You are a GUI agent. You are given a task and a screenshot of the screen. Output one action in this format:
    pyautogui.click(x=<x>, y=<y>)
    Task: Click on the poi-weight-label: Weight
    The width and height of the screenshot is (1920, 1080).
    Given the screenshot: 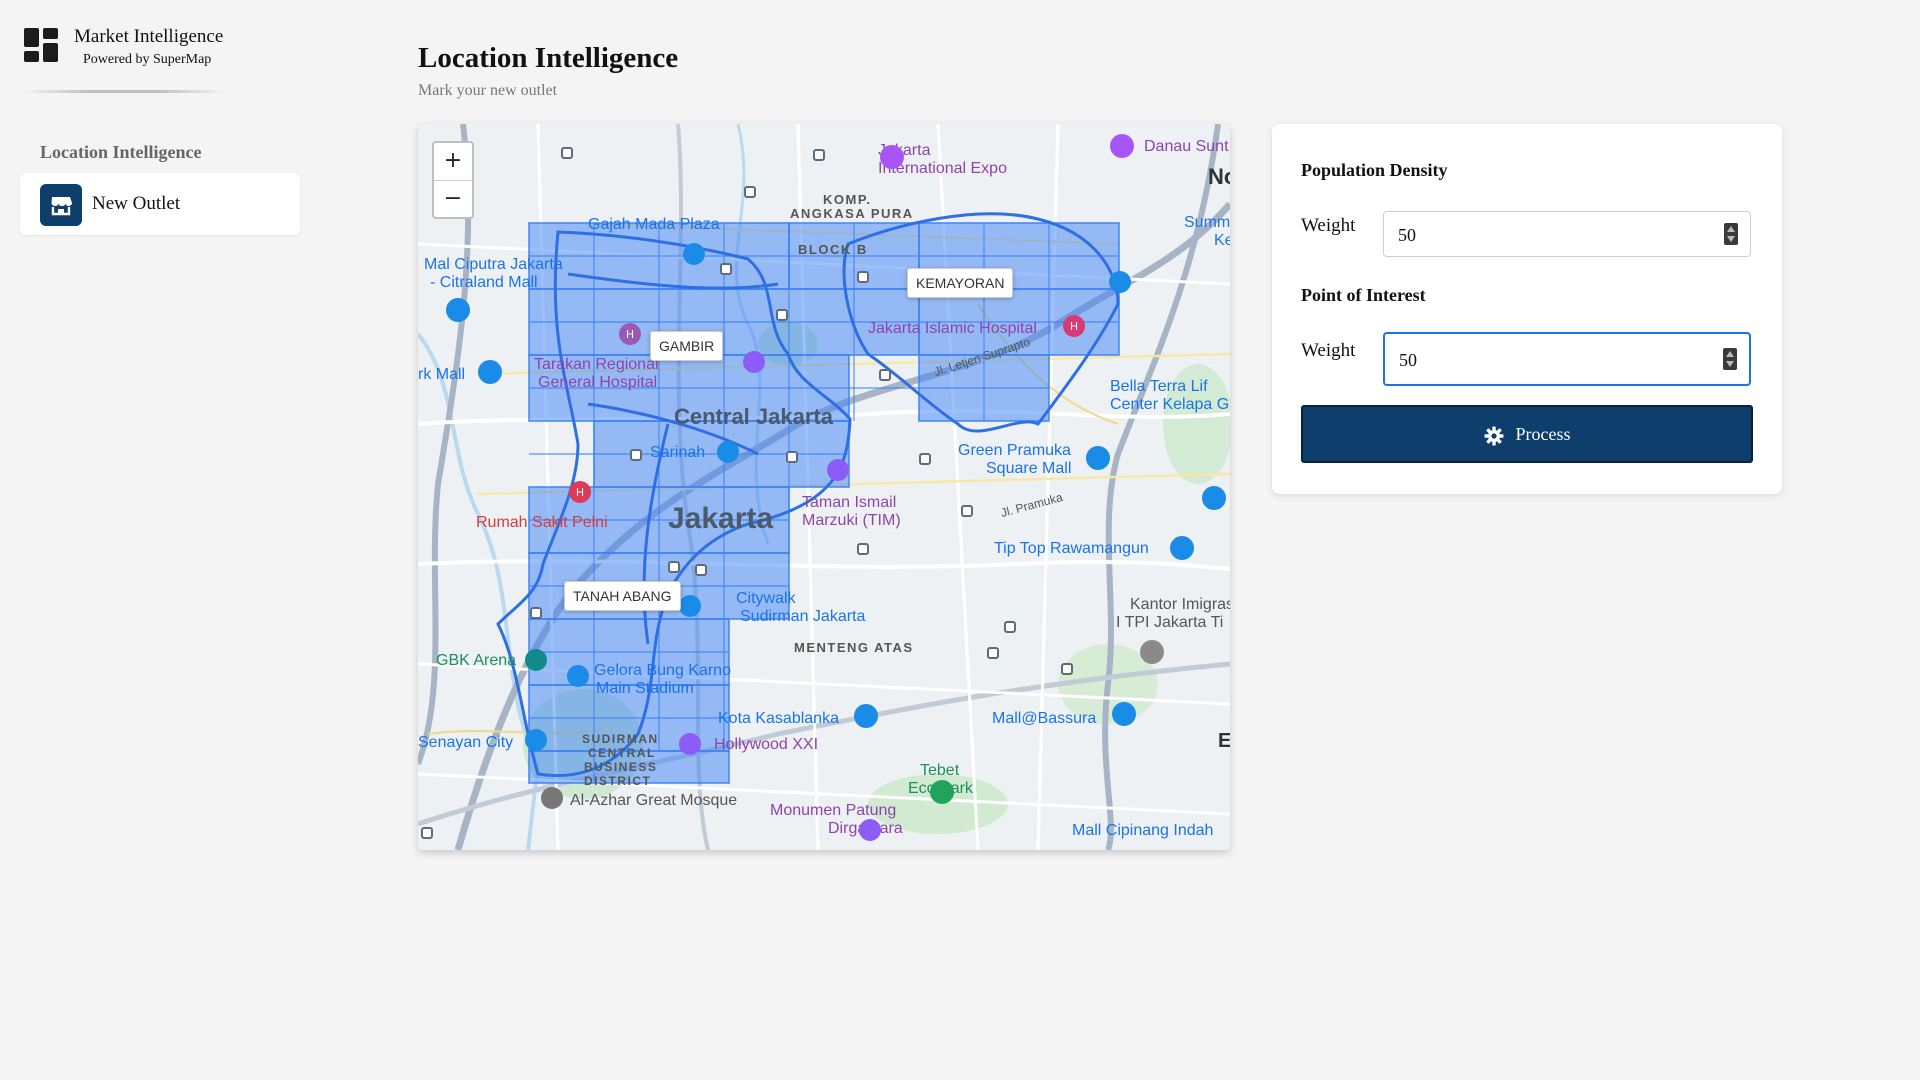 What is the action you would take?
    pyautogui.click(x=1328, y=350)
    